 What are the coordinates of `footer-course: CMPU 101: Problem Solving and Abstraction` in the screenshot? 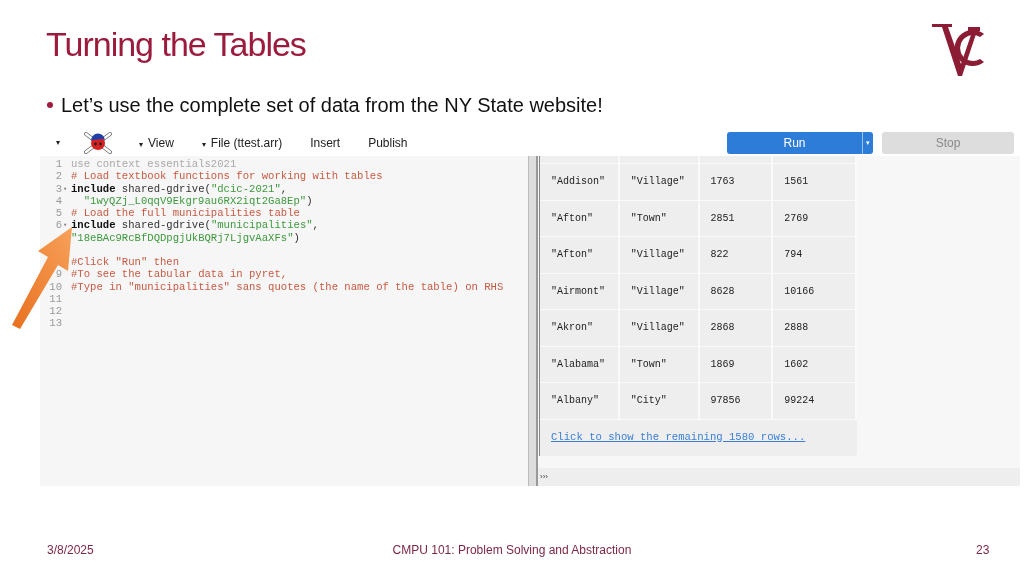 It's located at (512, 550).